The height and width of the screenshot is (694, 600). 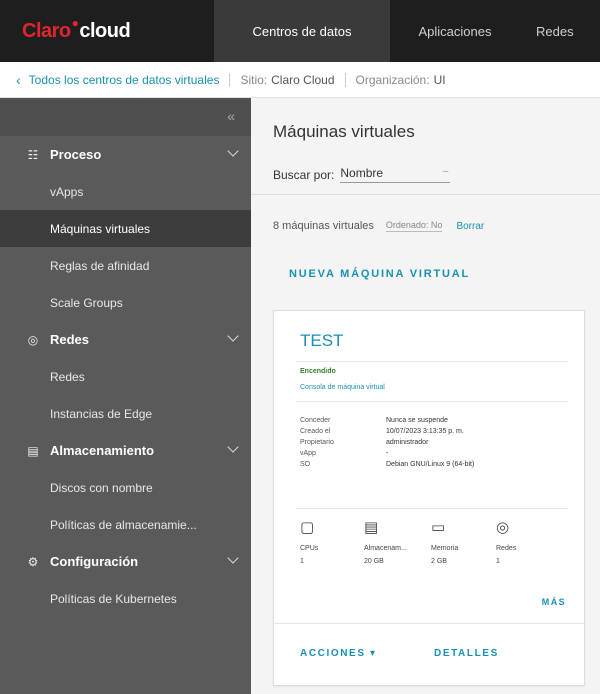 What do you see at coordinates (342, 387) in the screenshot?
I see `vm-console-link: Consola de máquina virtual` at bounding box center [342, 387].